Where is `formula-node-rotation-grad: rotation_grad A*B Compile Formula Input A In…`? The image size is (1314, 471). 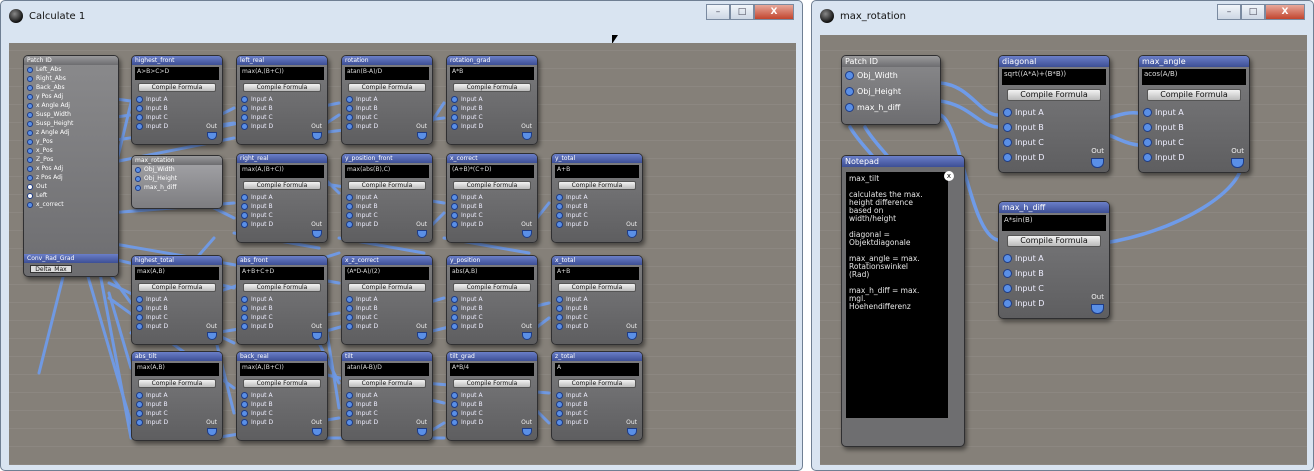
formula-node-rotation-grad: rotation_grad A*B Compile Formula Input A In… is located at coordinates (492, 100).